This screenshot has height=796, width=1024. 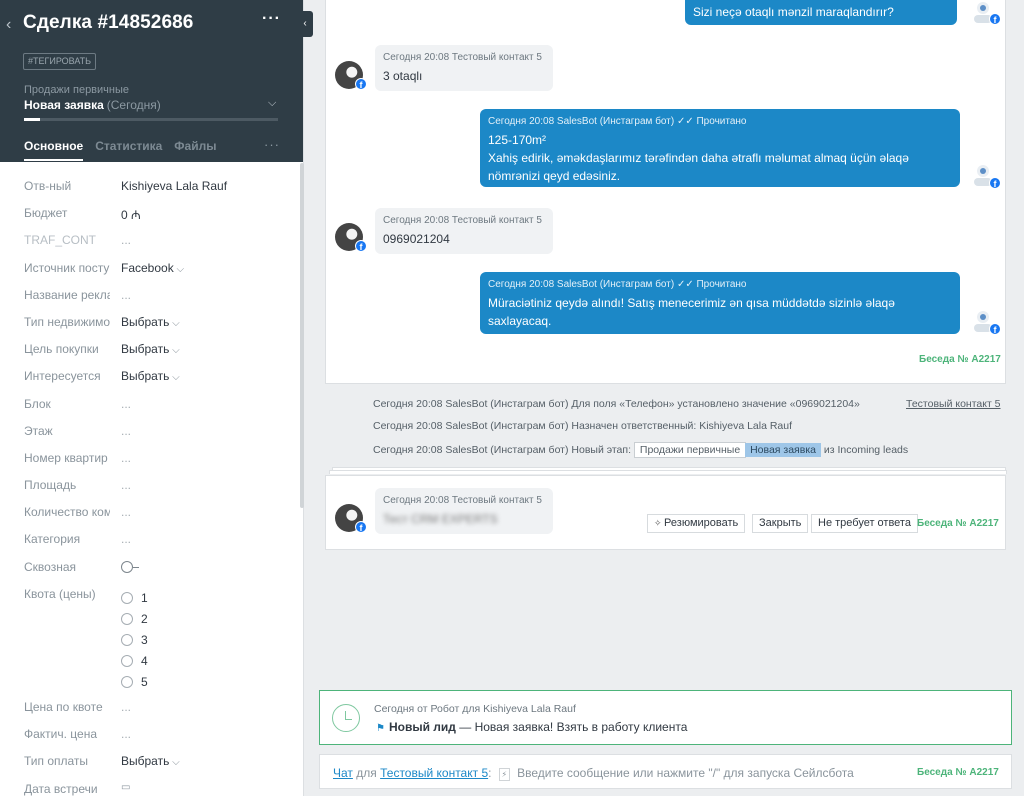 I want to click on budget-value: 0 ₼, so click(x=131, y=214).